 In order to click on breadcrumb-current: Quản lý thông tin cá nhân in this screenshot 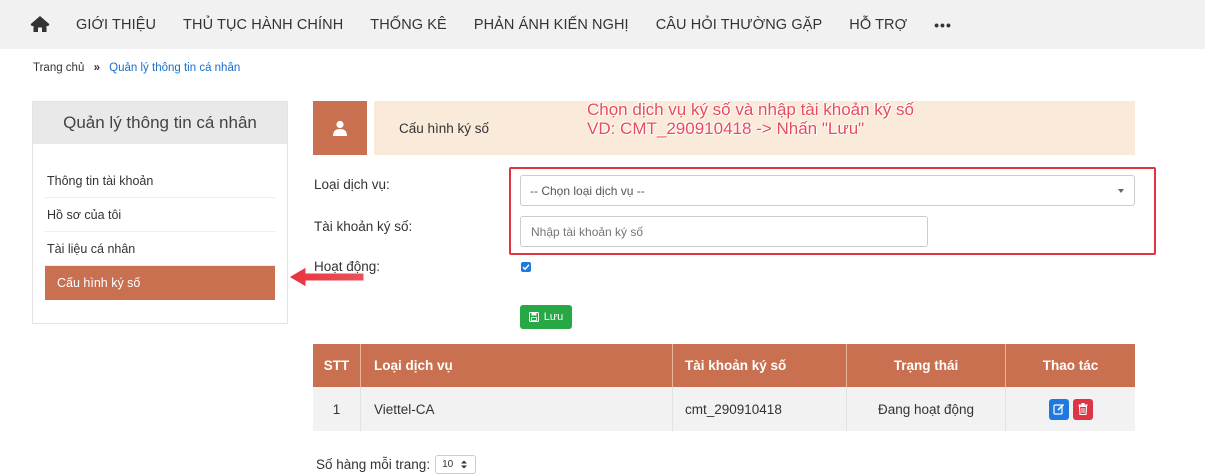, I will do `click(174, 68)`.